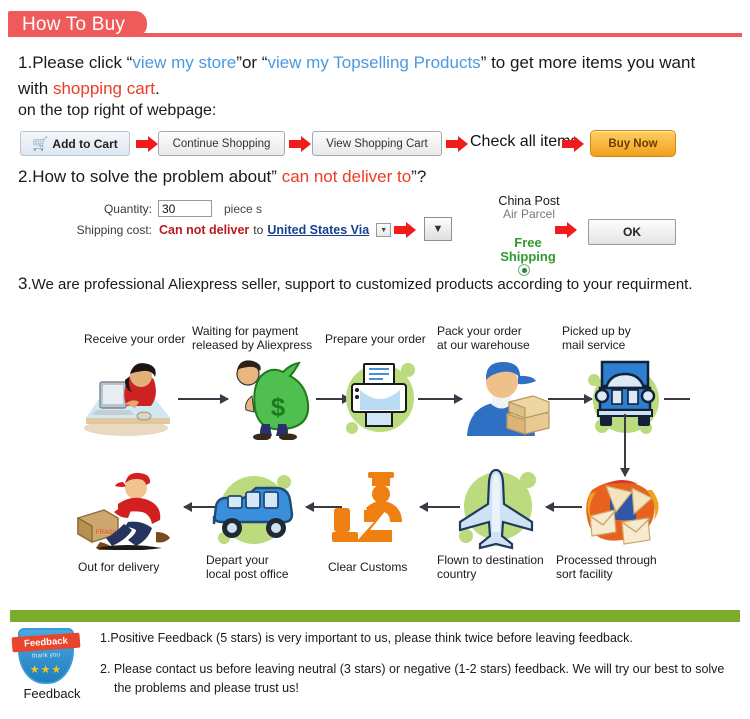 The height and width of the screenshot is (719, 750). What do you see at coordinates (204, 230) in the screenshot?
I see `shipping-status: Can not deliver` at bounding box center [204, 230].